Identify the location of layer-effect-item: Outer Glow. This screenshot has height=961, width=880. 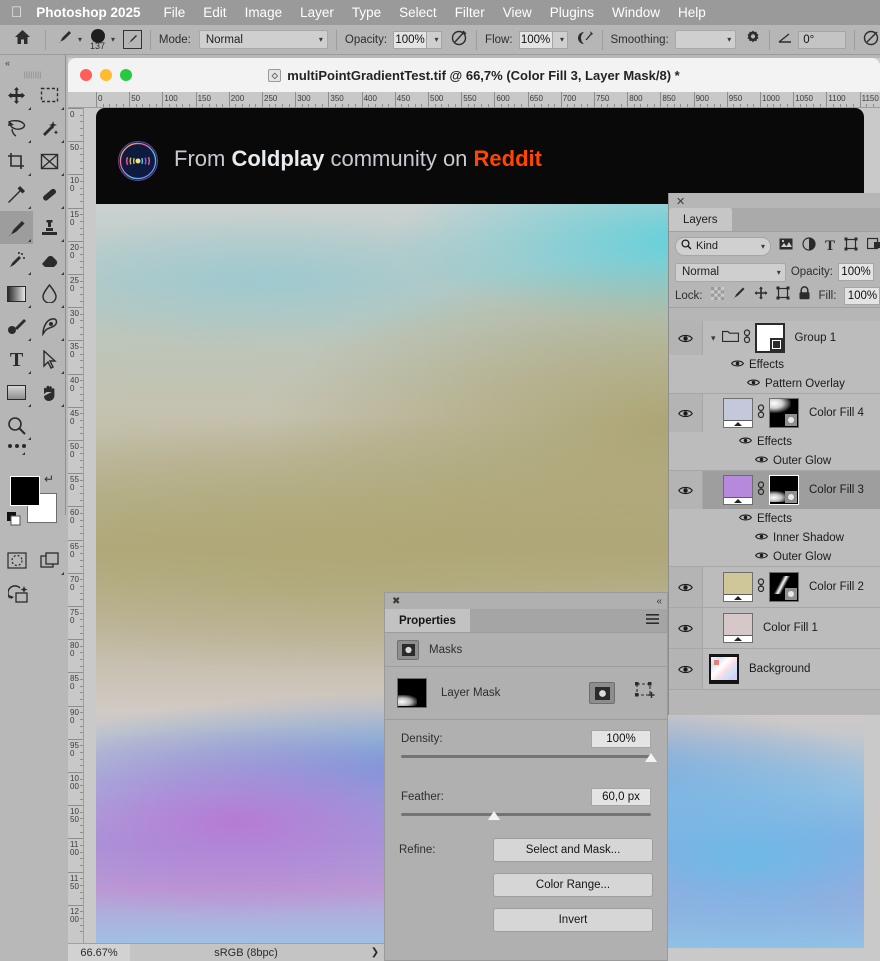
(774, 557).